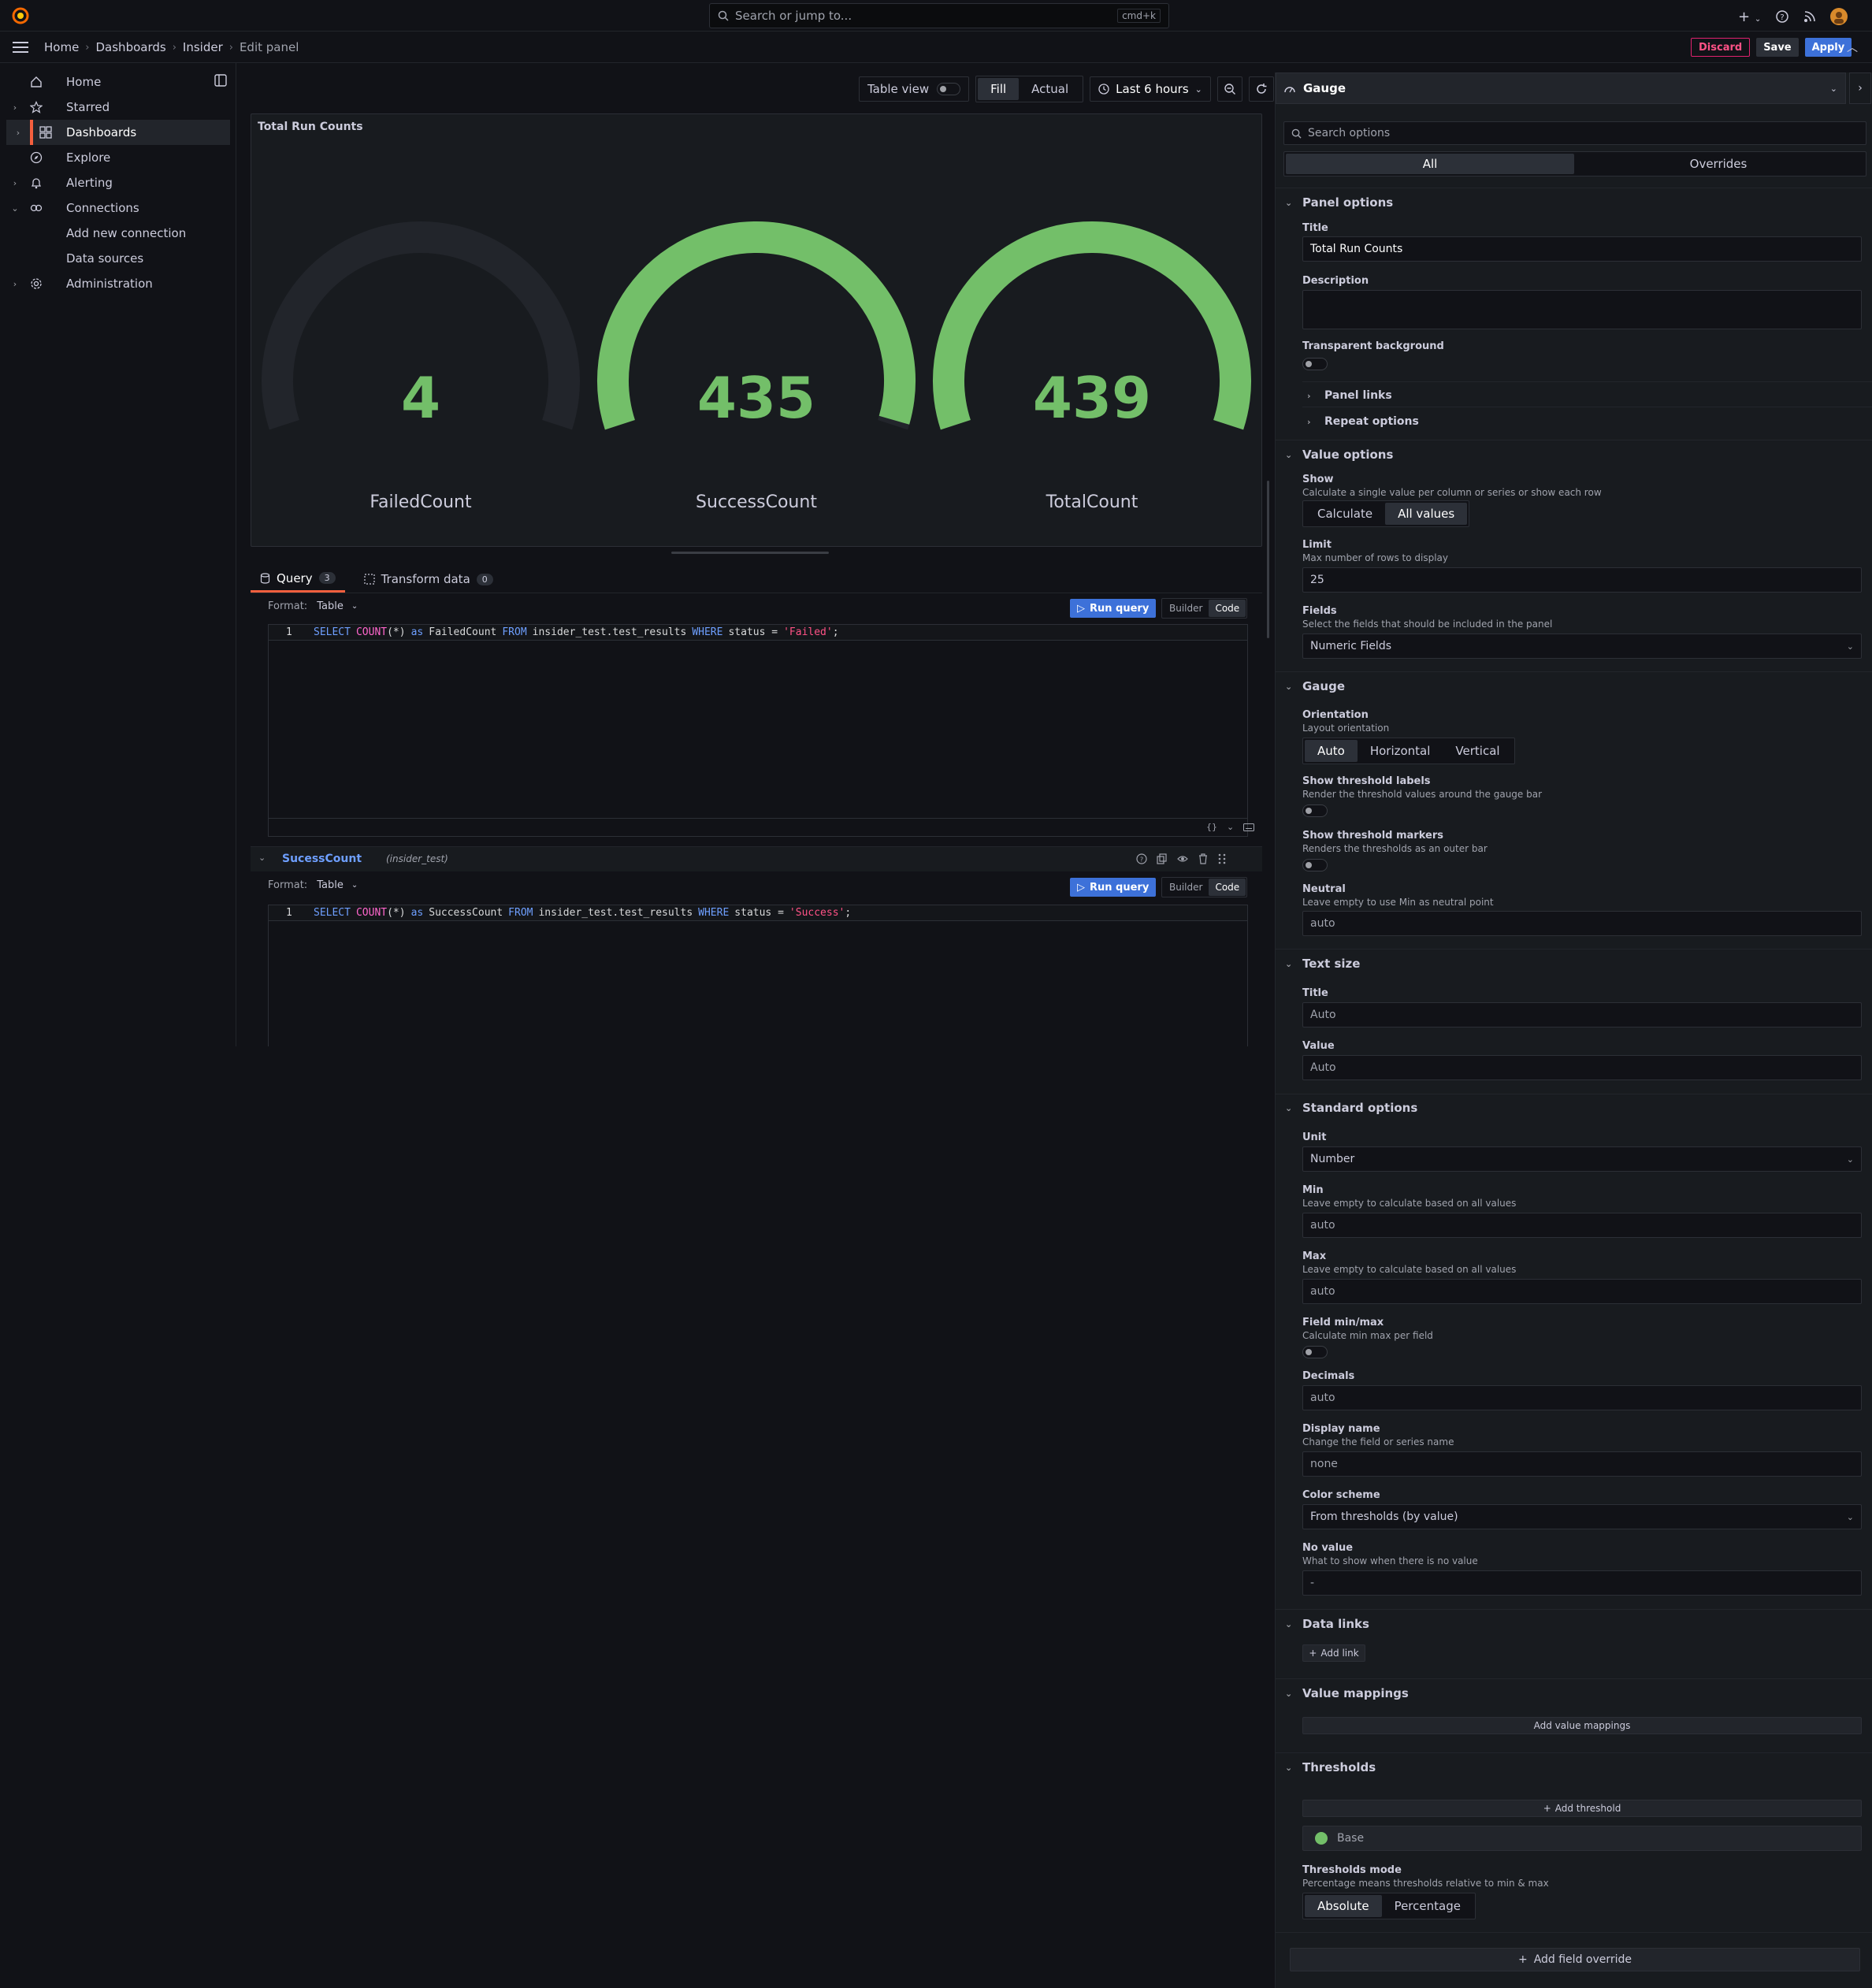 This screenshot has width=1872, height=1988. I want to click on sidebar-item-home: Home, so click(118, 82).